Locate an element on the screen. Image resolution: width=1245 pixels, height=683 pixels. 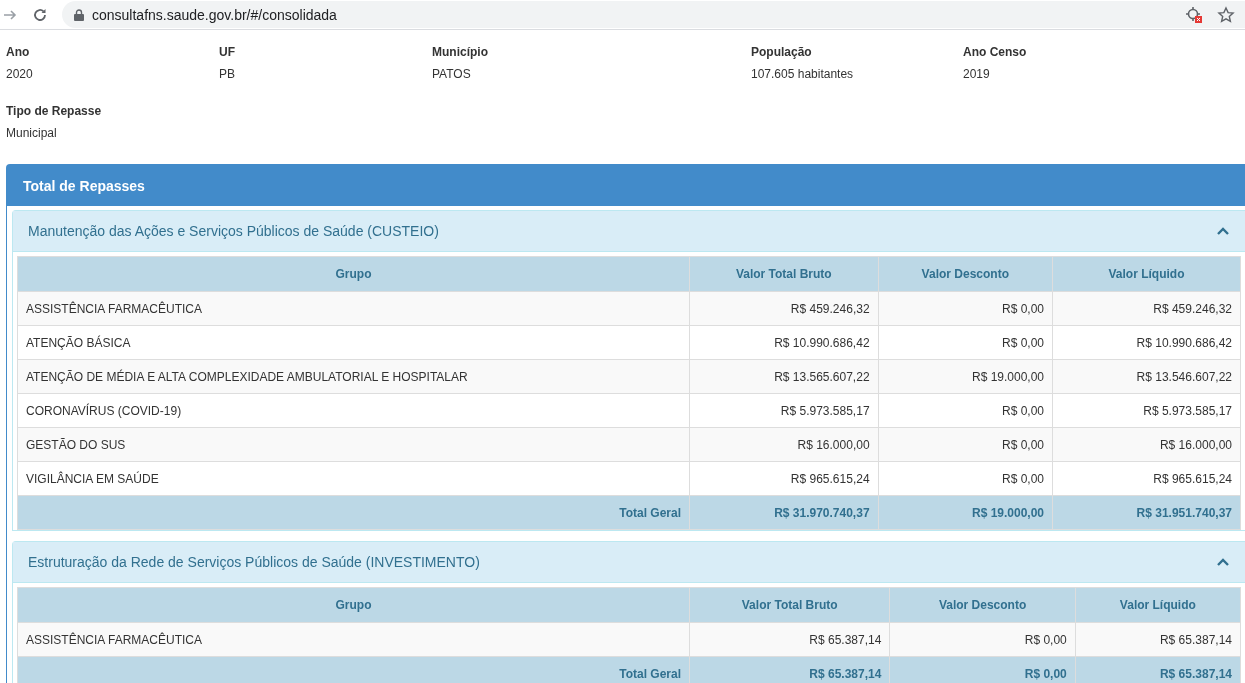
section-header: Manutenção das Ações e Serviços Públicos de Saúde (CUSTEIO) is located at coordinates (629, 231).